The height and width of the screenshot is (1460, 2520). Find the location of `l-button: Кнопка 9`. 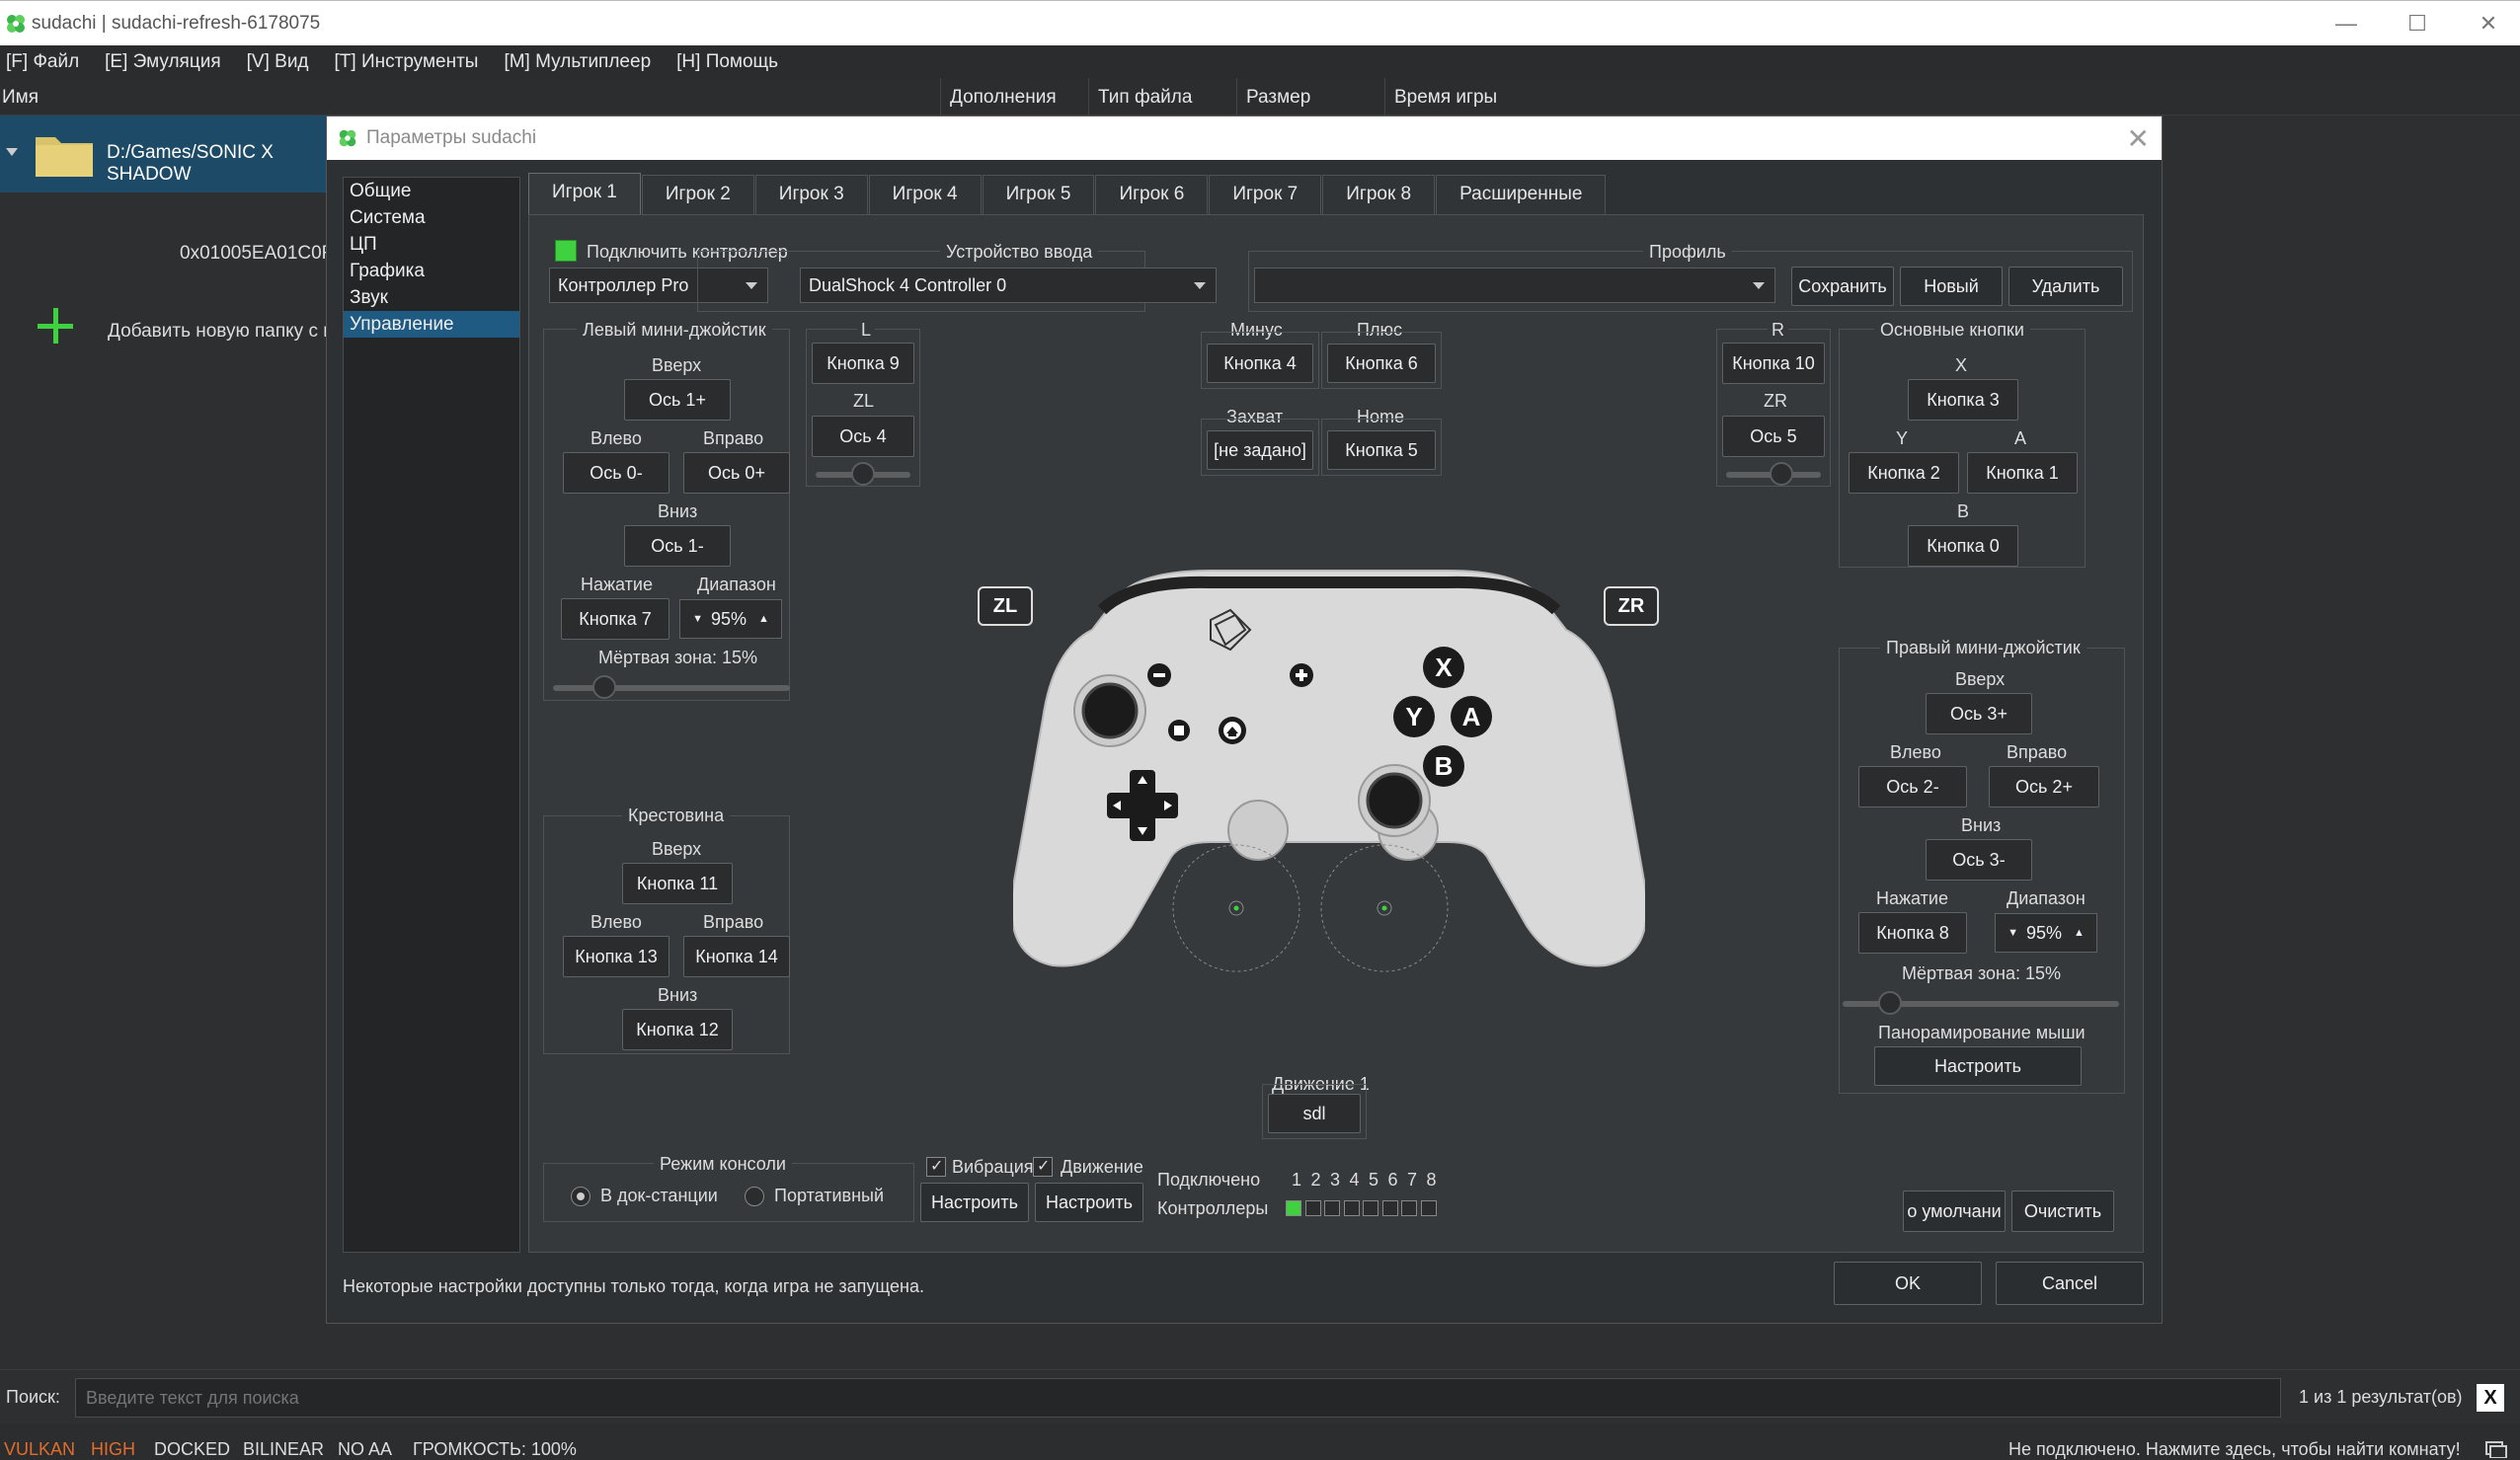

l-button: Кнопка 9 is located at coordinates (863, 363).